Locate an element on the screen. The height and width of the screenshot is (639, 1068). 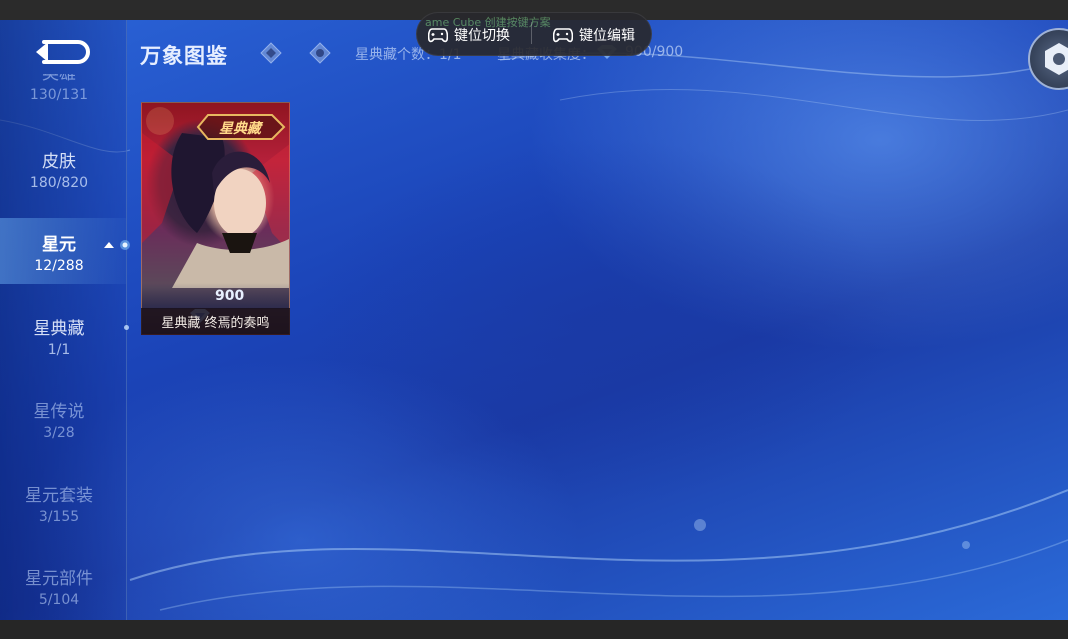
card-badge-label: 星典藏 is located at coordinates (240, 129).